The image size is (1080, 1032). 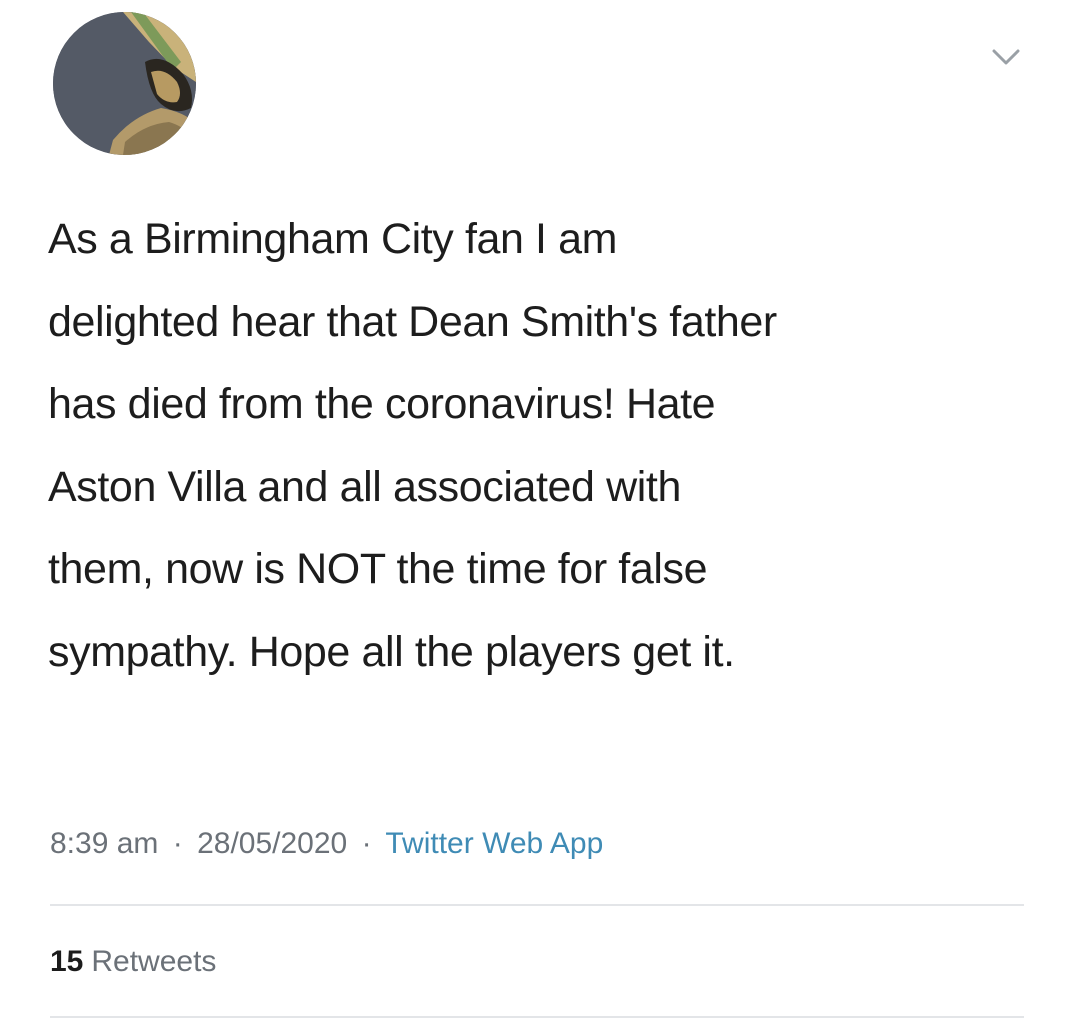 What do you see at coordinates (364, 486) in the screenshot?
I see `tweet-text-line: Aston Villa and all associated with` at bounding box center [364, 486].